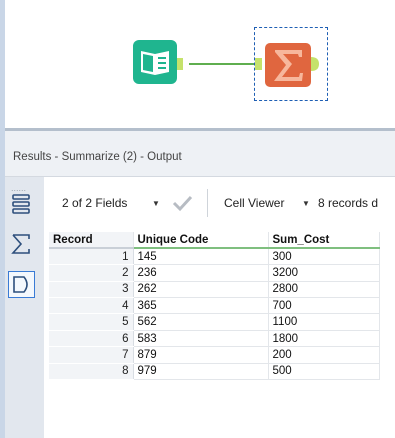  I want to click on results-title: Results - Summarize (2) - Output, so click(97, 157).